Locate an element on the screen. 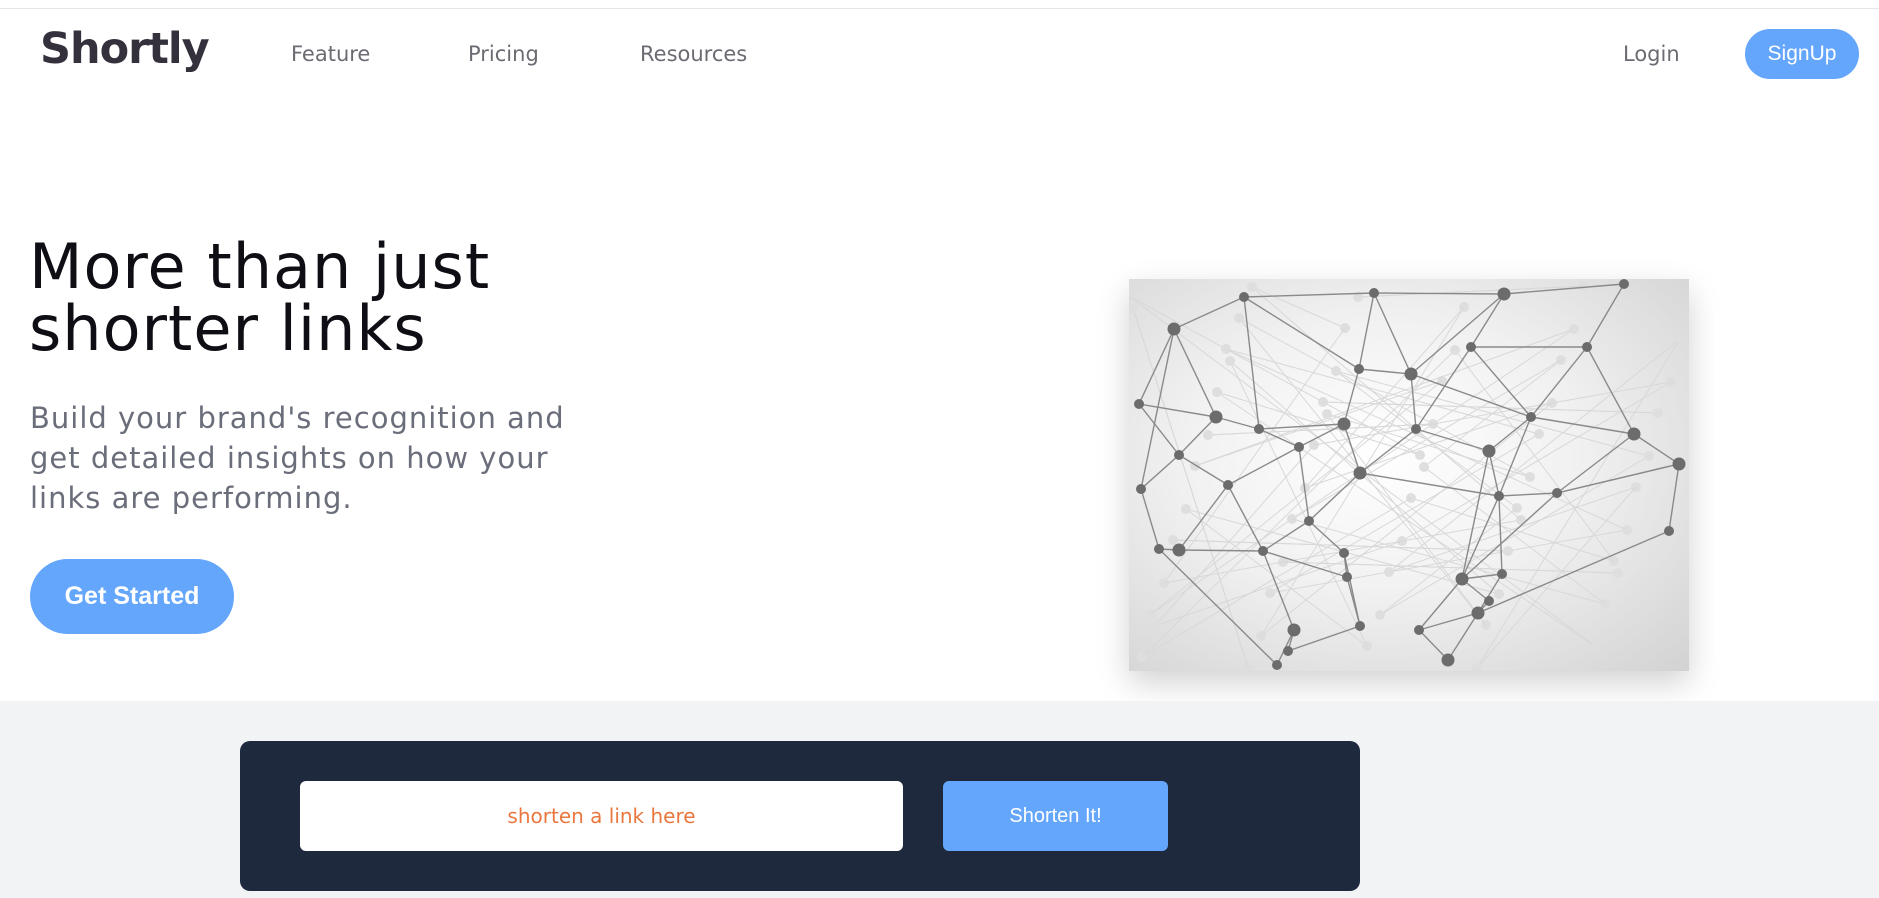 This screenshot has height=898, width=1879. nav-link-resources: Resources is located at coordinates (693, 54).